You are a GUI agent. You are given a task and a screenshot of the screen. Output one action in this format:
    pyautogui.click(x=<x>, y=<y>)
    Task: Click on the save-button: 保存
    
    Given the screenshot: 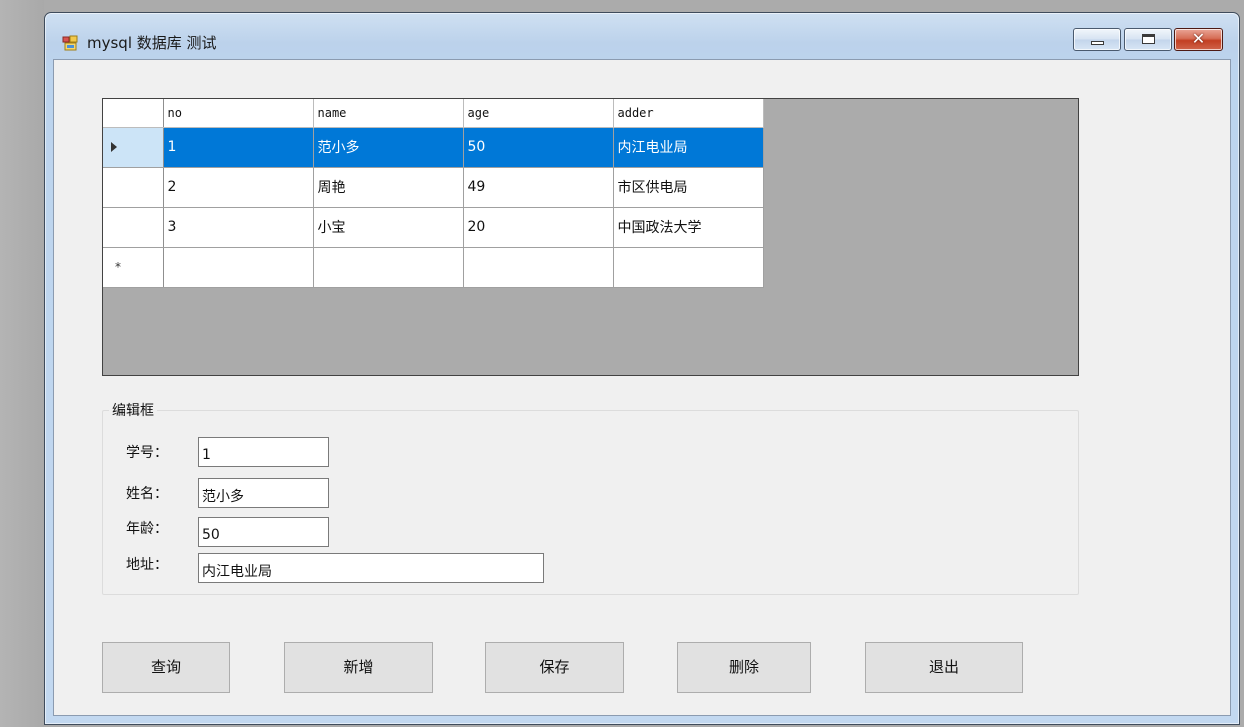 What is the action you would take?
    pyautogui.click(x=554, y=667)
    